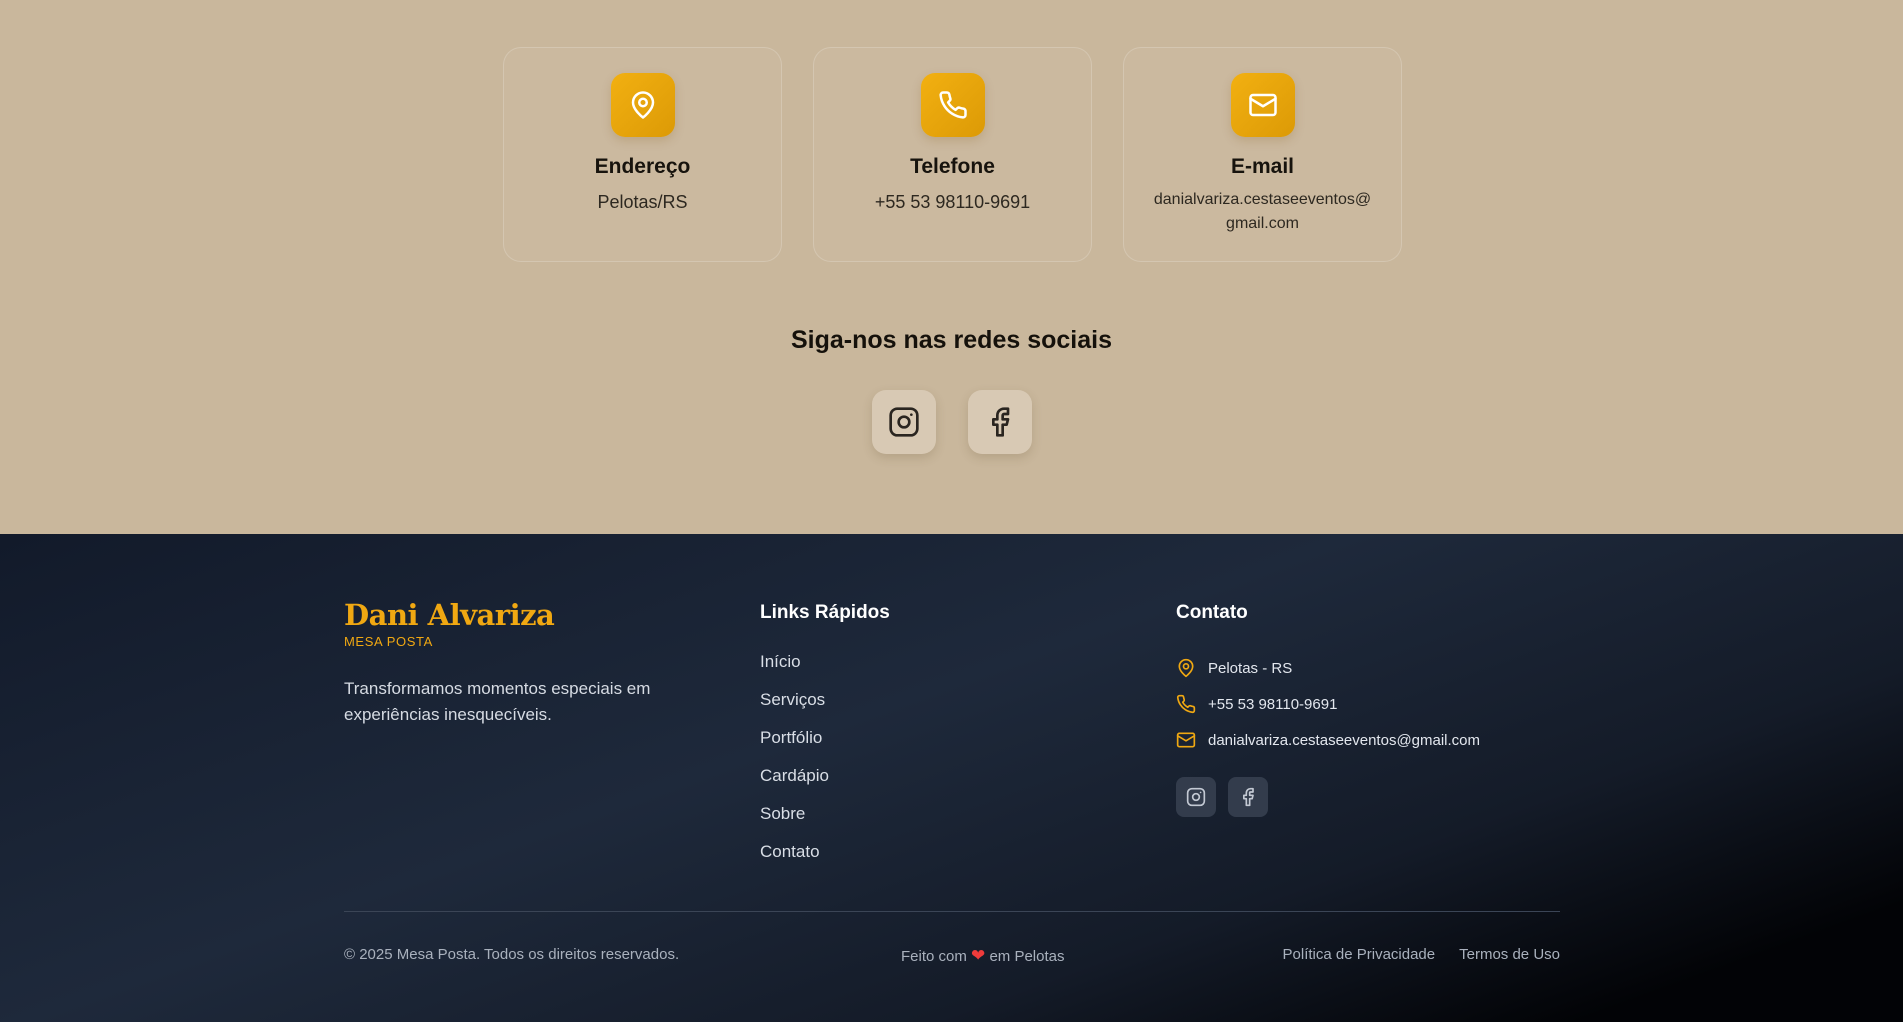 The width and height of the screenshot is (1903, 1022). What do you see at coordinates (1328, 668) in the screenshot?
I see `footer-address: Pelotas - RS` at bounding box center [1328, 668].